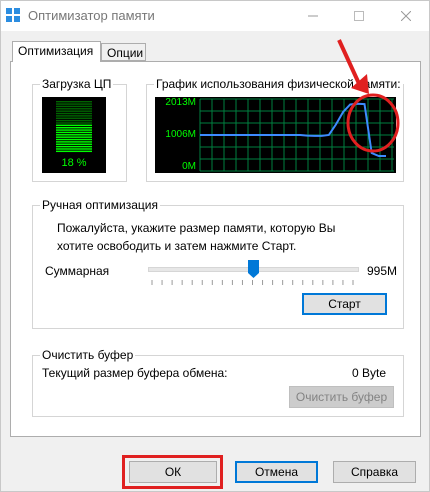  What do you see at coordinates (374, 472) in the screenshot?
I see `help-button: Справка` at bounding box center [374, 472].